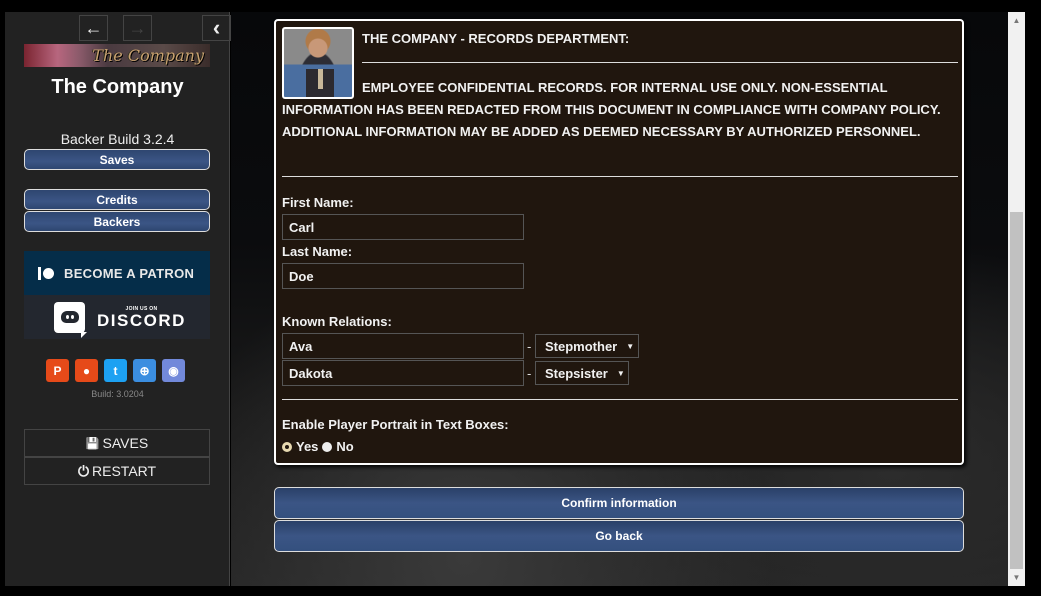 This screenshot has height=596, width=1041. I want to click on arrow-right-icon: →, so click(137, 27).